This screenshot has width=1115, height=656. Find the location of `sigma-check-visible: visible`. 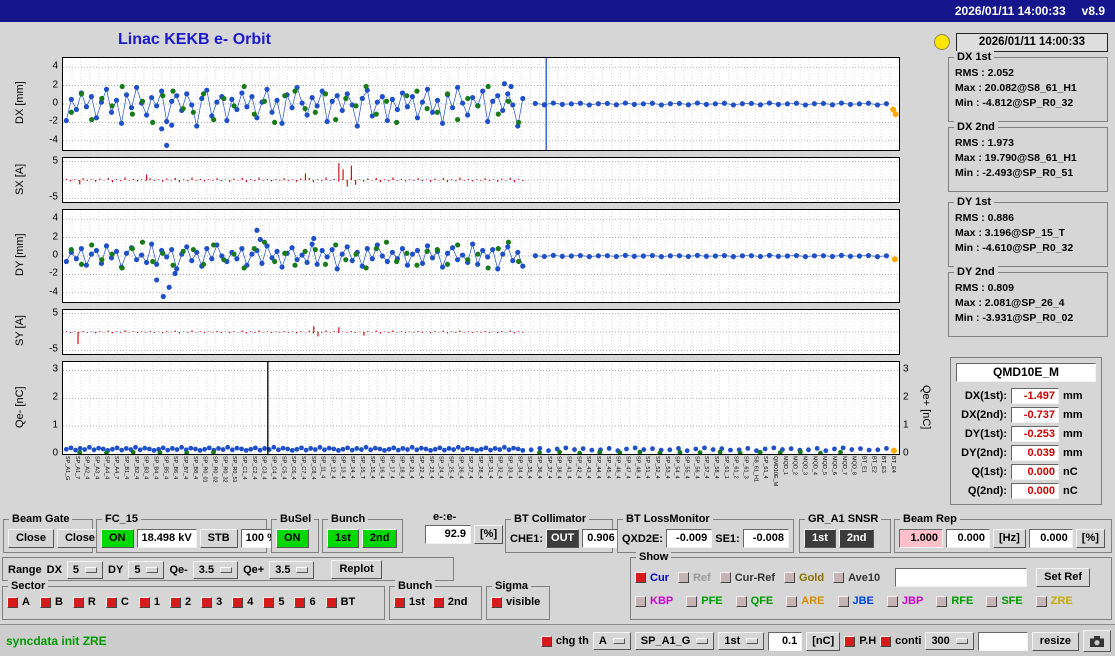

sigma-check-visible: visible is located at coordinates (515, 602).